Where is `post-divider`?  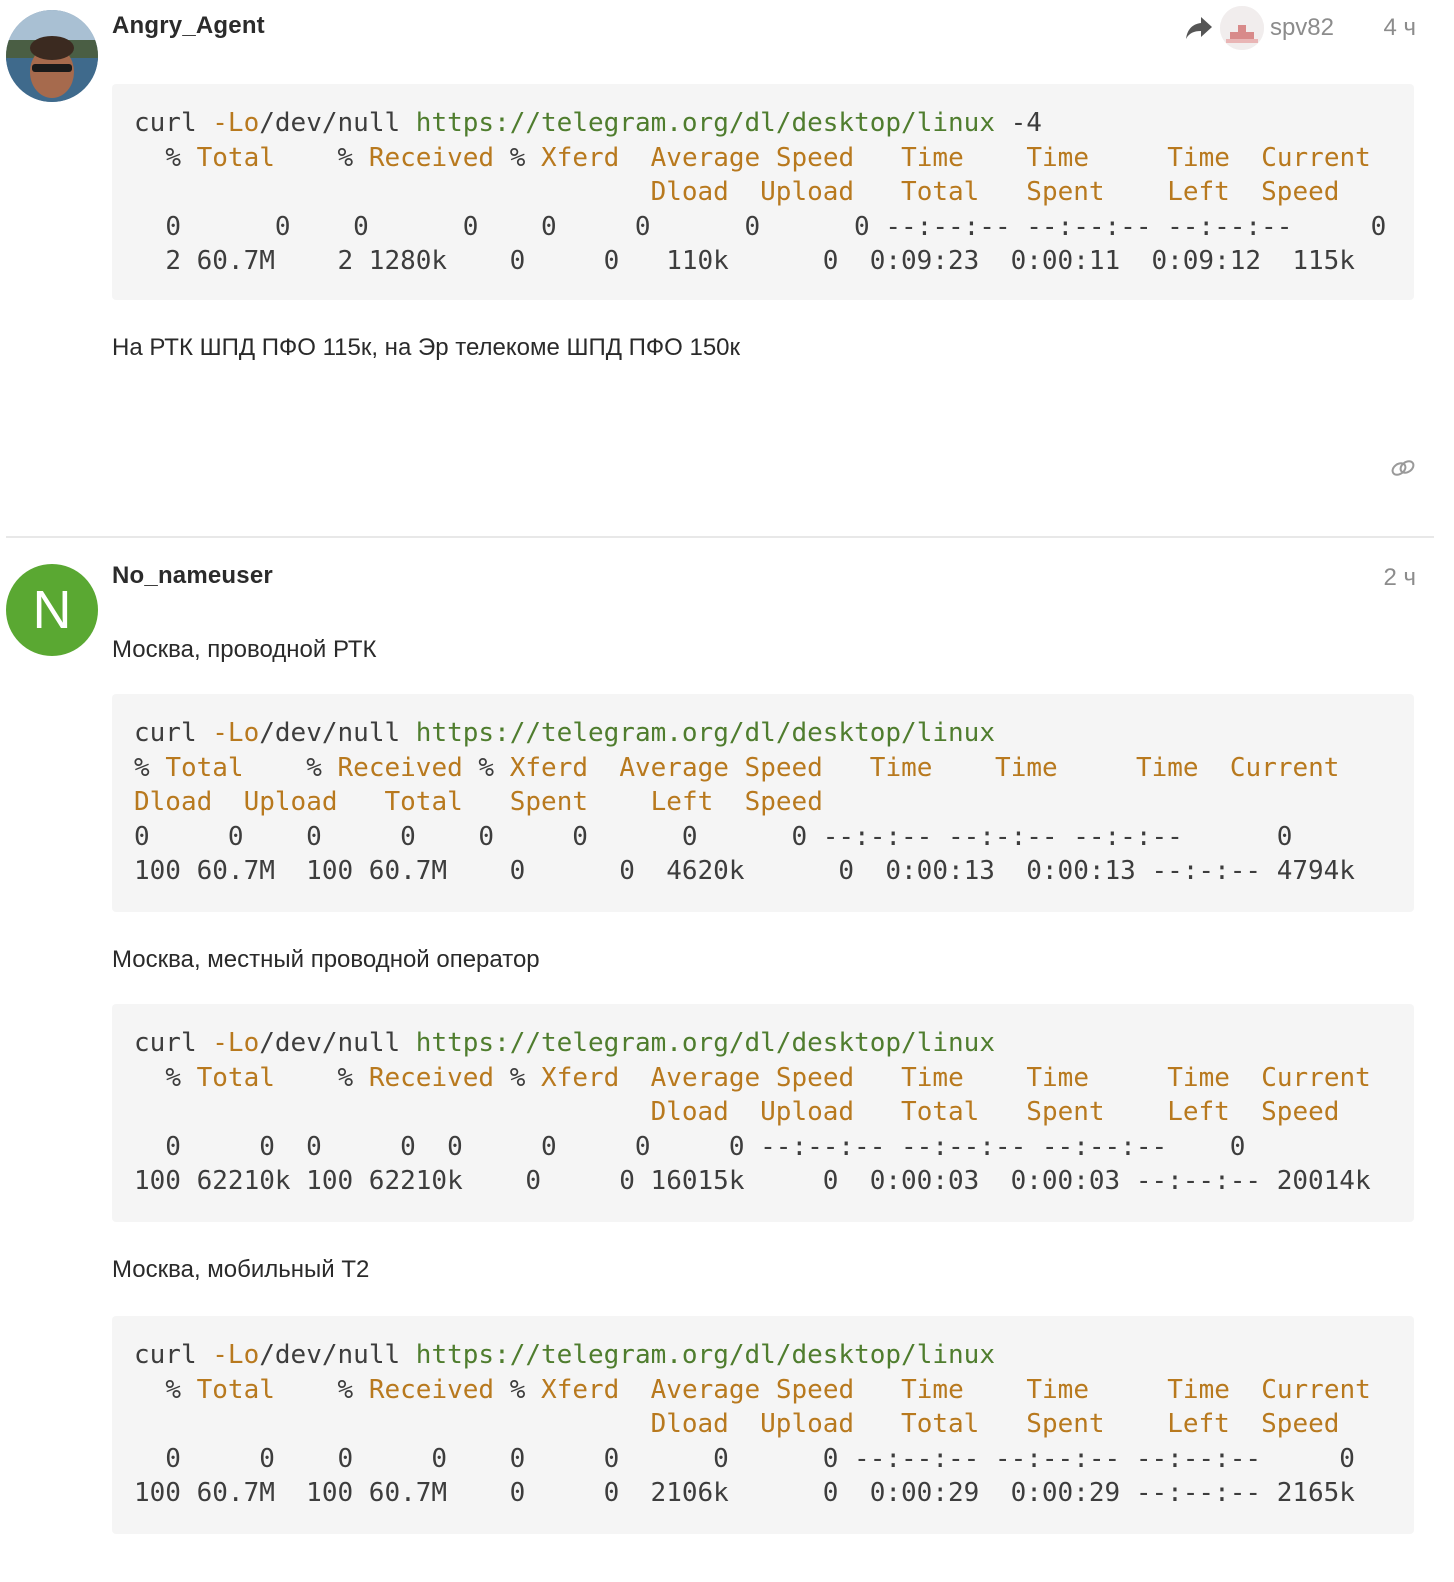 post-divider is located at coordinates (720, 537).